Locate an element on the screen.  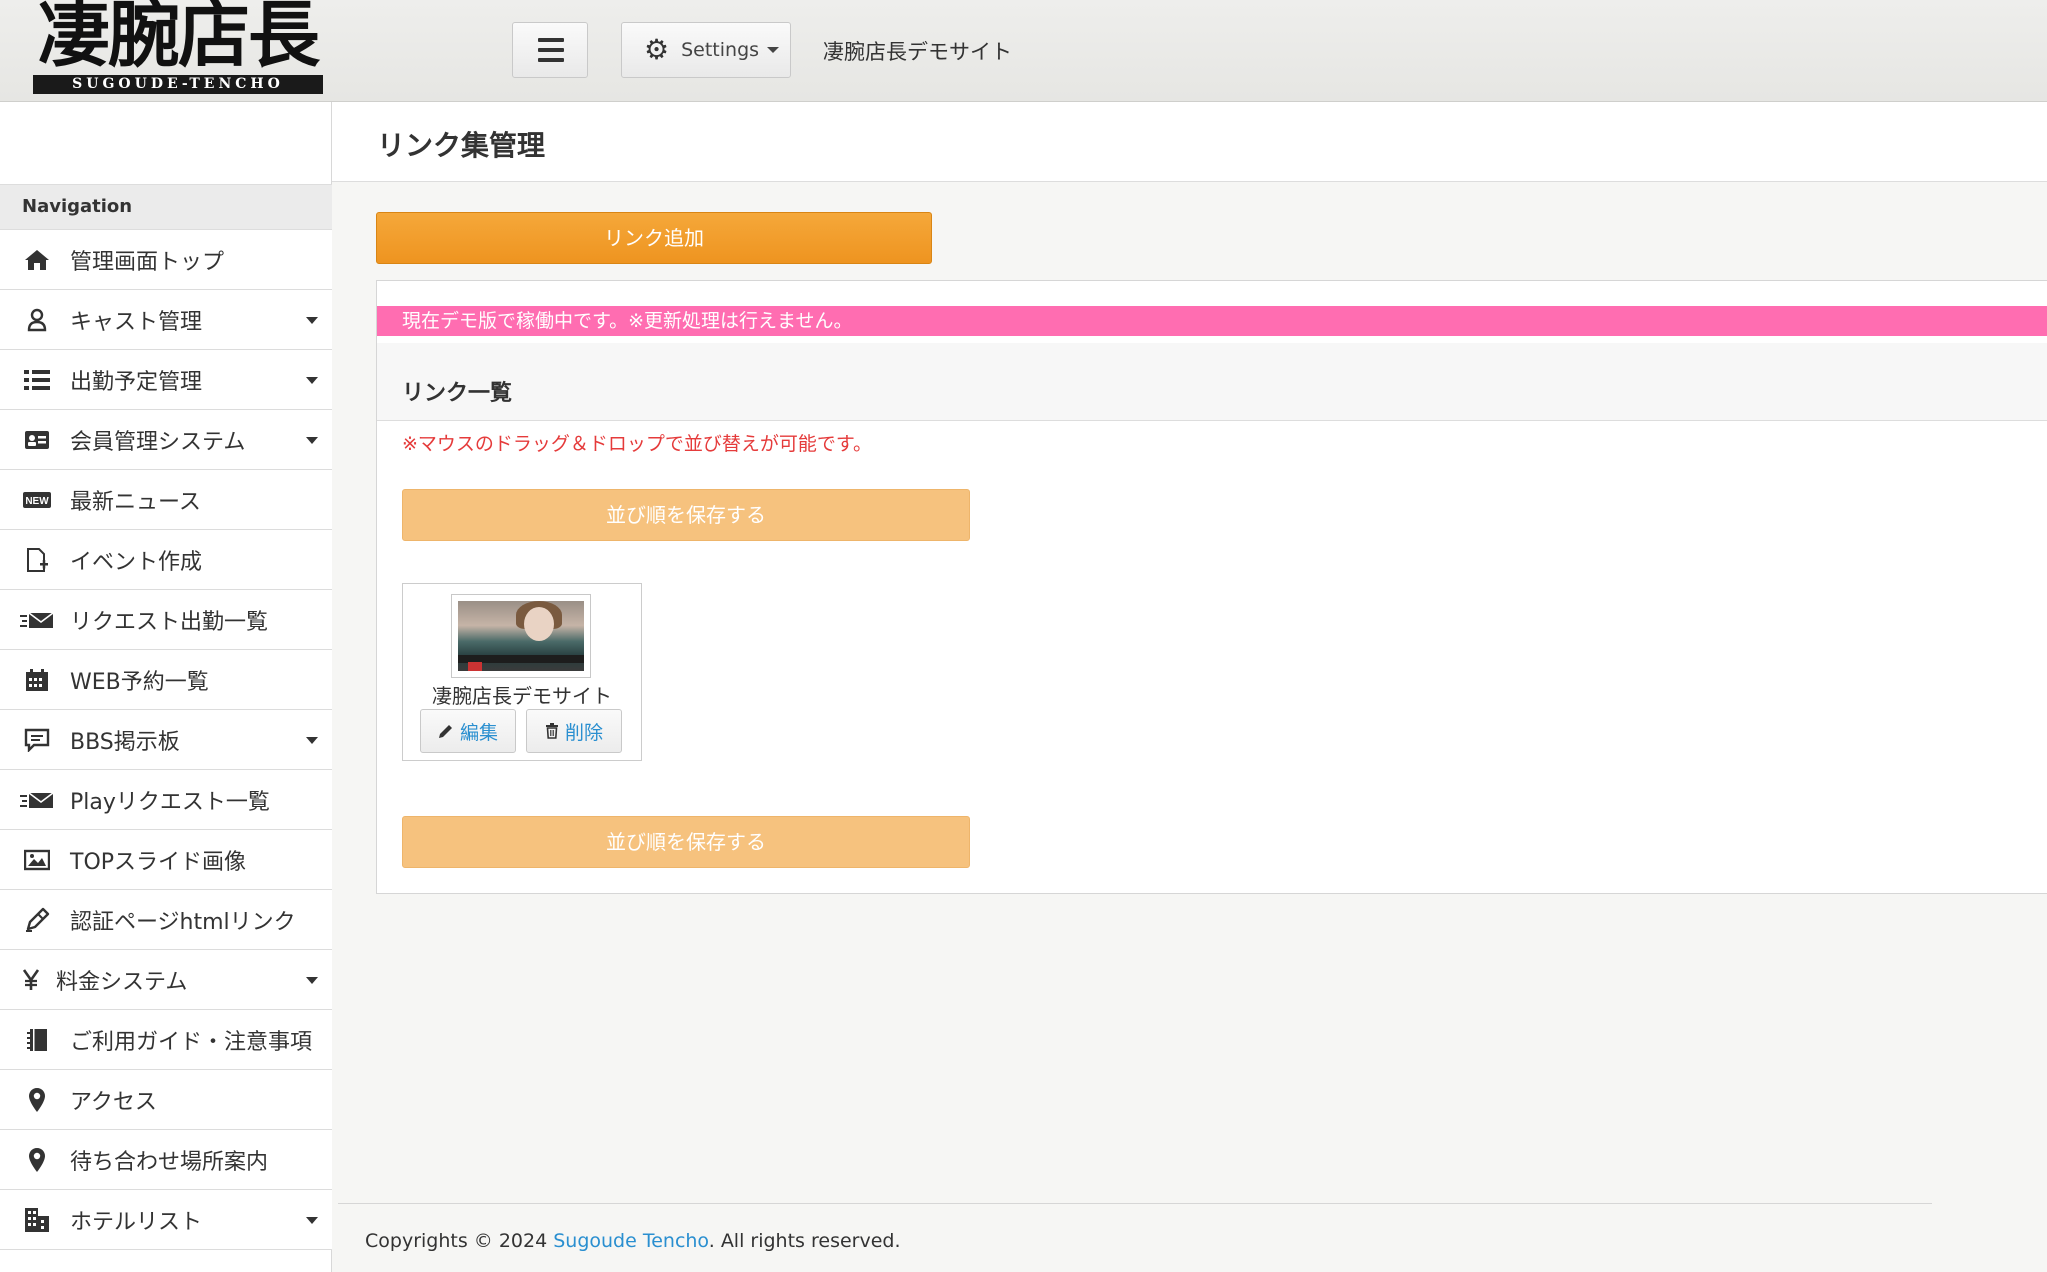
svg-text: NEW is located at coordinates (37, 501).